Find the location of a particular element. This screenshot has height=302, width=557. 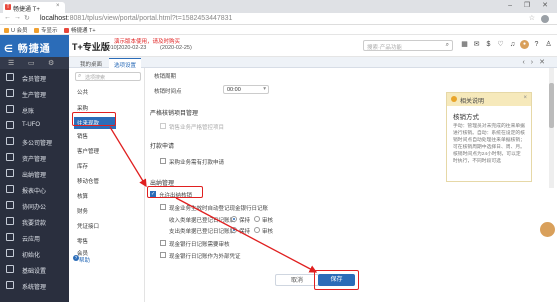

cancel-button: 取消 is located at coordinates (297, 280).